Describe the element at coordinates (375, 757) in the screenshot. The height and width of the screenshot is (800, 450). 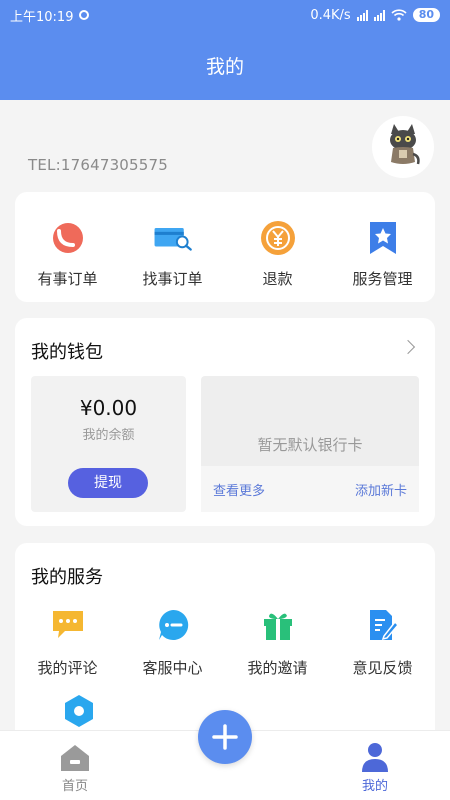
I see `user-icon` at that location.